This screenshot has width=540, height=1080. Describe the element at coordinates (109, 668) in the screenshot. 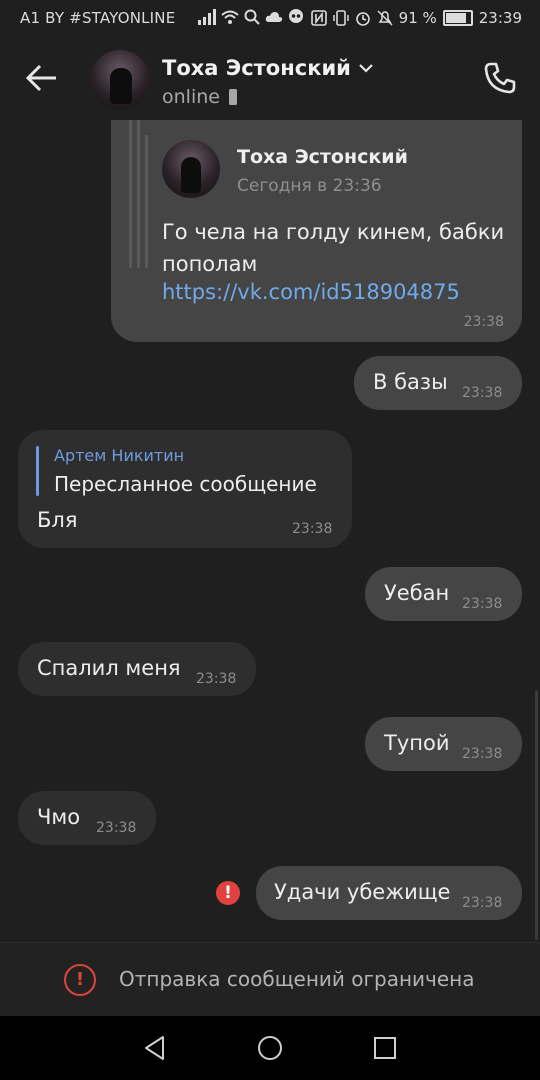

I see `message-text: Спалил меня` at that location.